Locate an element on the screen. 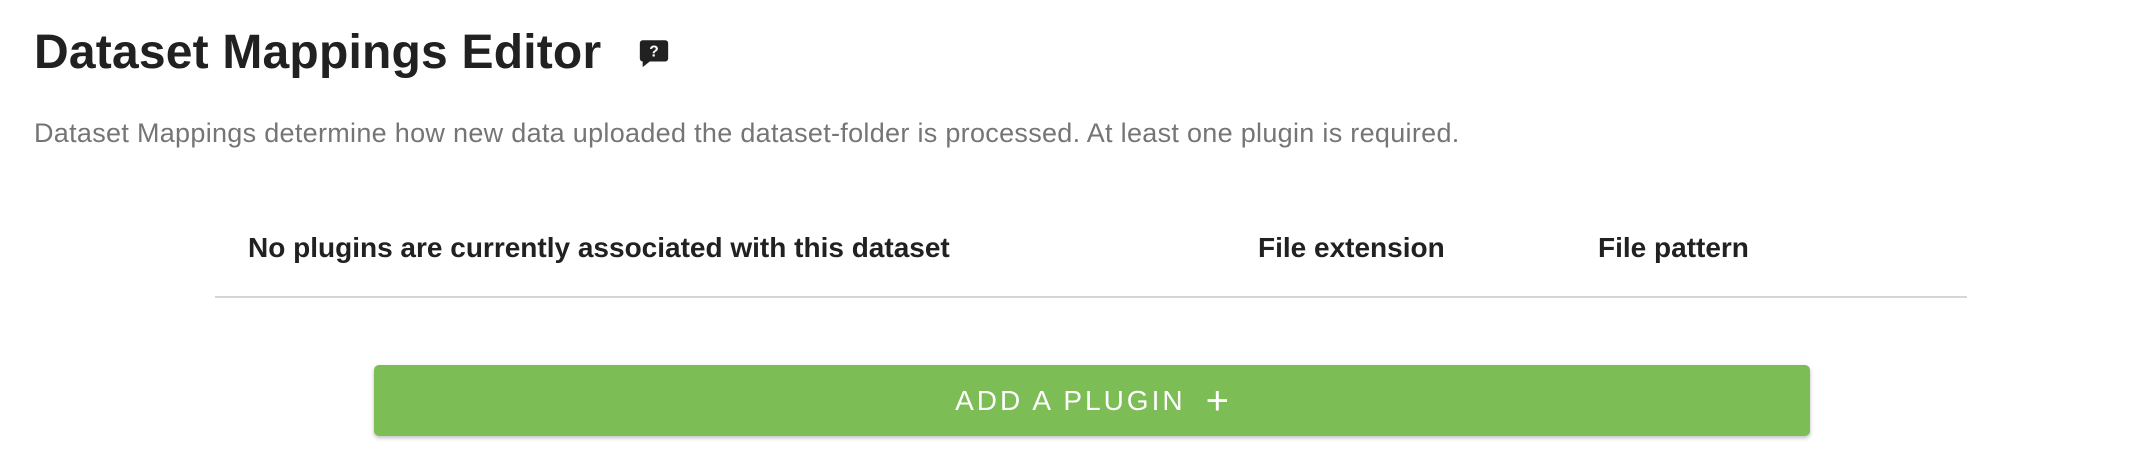  page-header: Dataset Mappings Editor ? is located at coordinates (352, 53).